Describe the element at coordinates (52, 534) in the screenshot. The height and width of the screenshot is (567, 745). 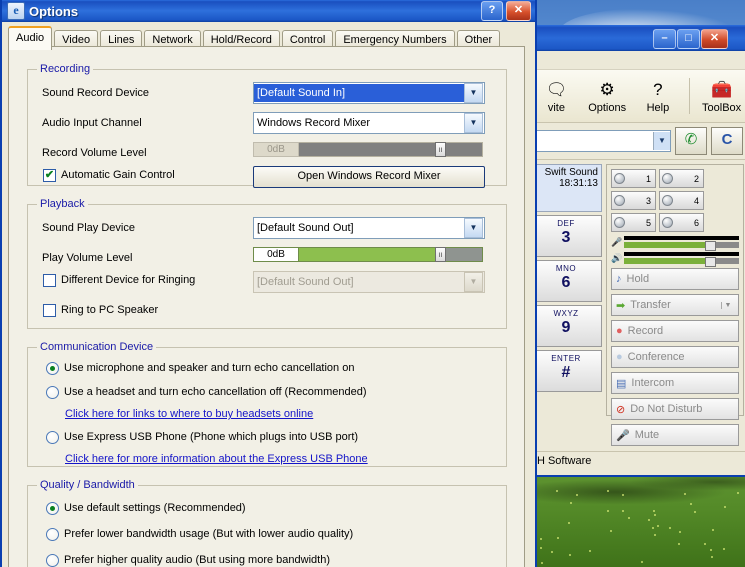
I see `radio-lower-bandwidth` at that location.